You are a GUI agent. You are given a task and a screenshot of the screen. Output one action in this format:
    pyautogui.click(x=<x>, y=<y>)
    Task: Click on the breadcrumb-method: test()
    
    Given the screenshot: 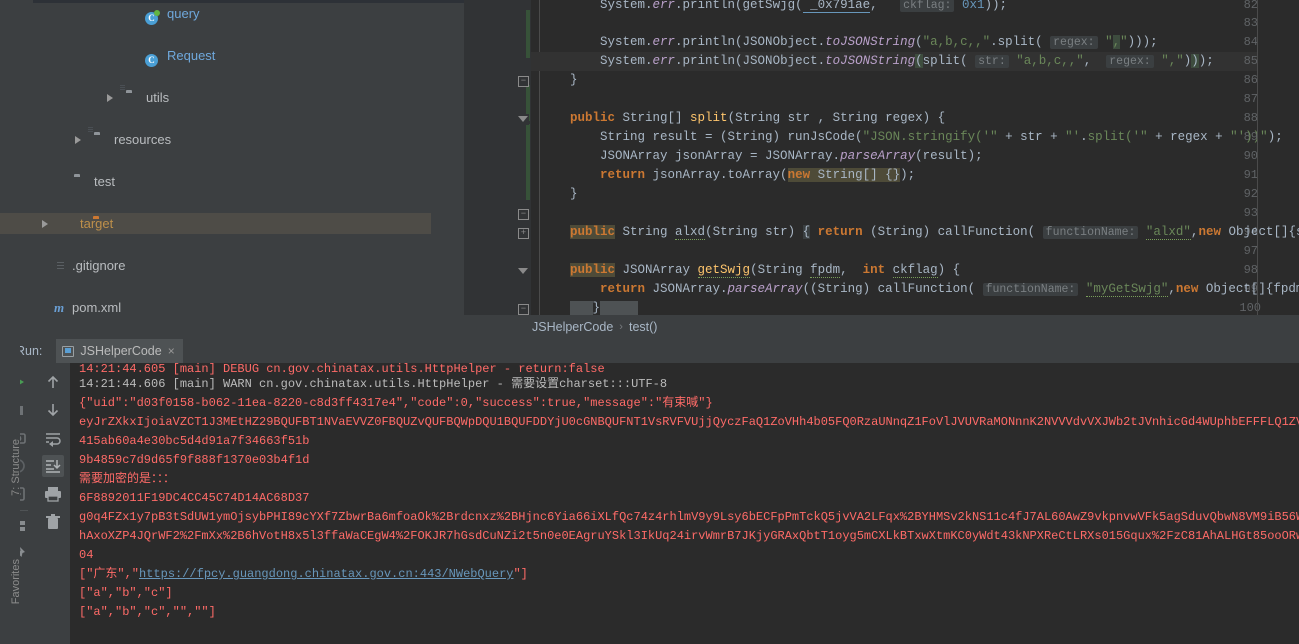 What is the action you would take?
    pyautogui.click(x=643, y=327)
    